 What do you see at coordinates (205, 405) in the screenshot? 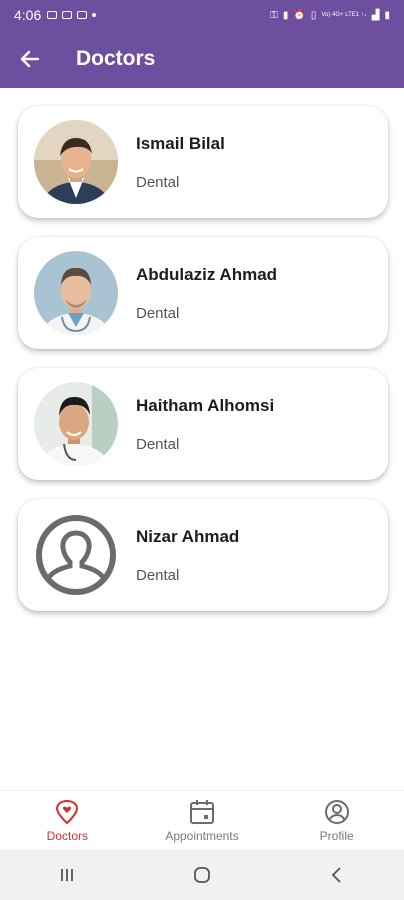
I see `doctor-name: Haitham Alhomsi` at bounding box center [205, 405].